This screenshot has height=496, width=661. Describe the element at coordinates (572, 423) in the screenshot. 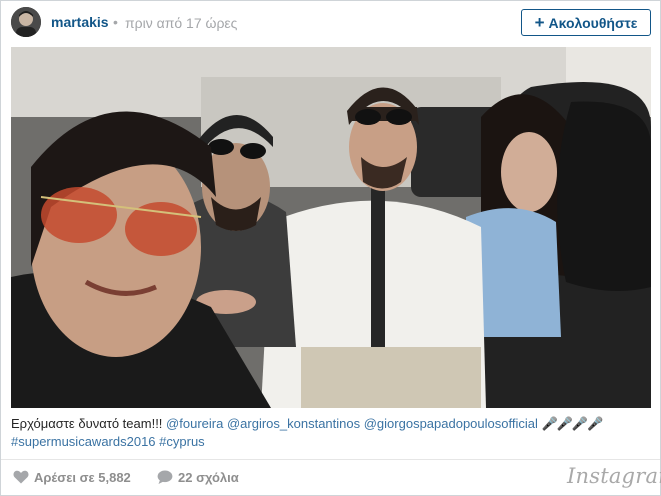

I see `microphone-emojis: 🎤🎤🎤🎤` at that location.